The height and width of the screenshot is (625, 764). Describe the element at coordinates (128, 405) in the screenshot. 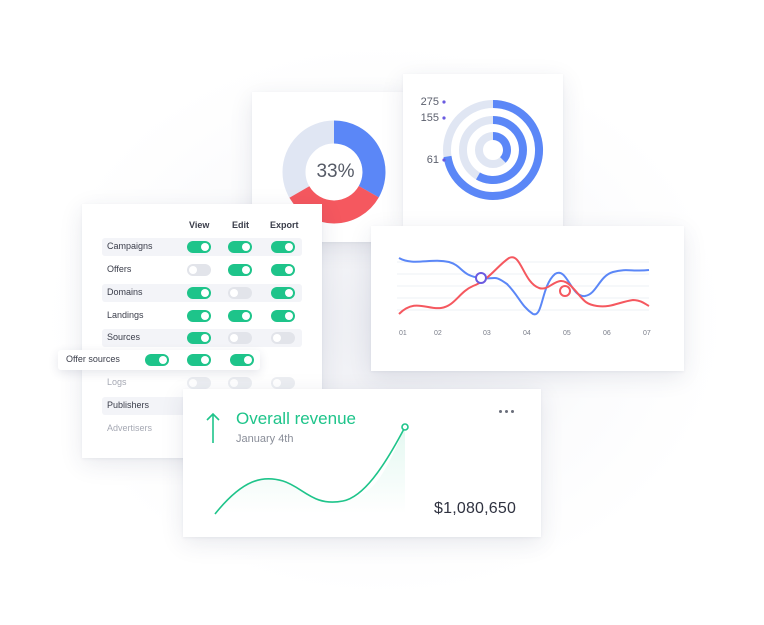

I see `permission-label: Publishers` at that location.